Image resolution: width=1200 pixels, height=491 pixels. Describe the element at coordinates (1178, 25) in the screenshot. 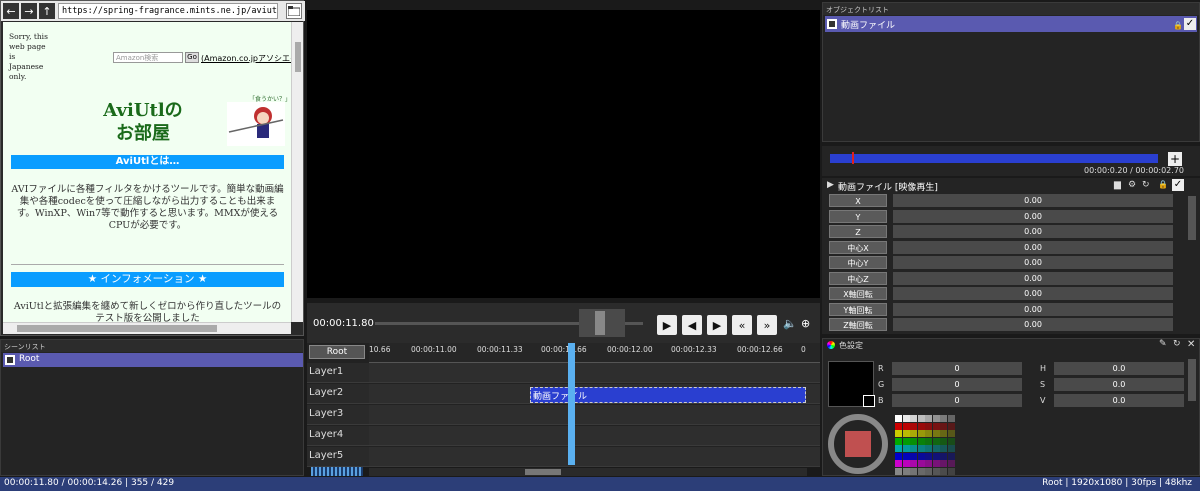

I see `lock-icon: 🔒` at that location.